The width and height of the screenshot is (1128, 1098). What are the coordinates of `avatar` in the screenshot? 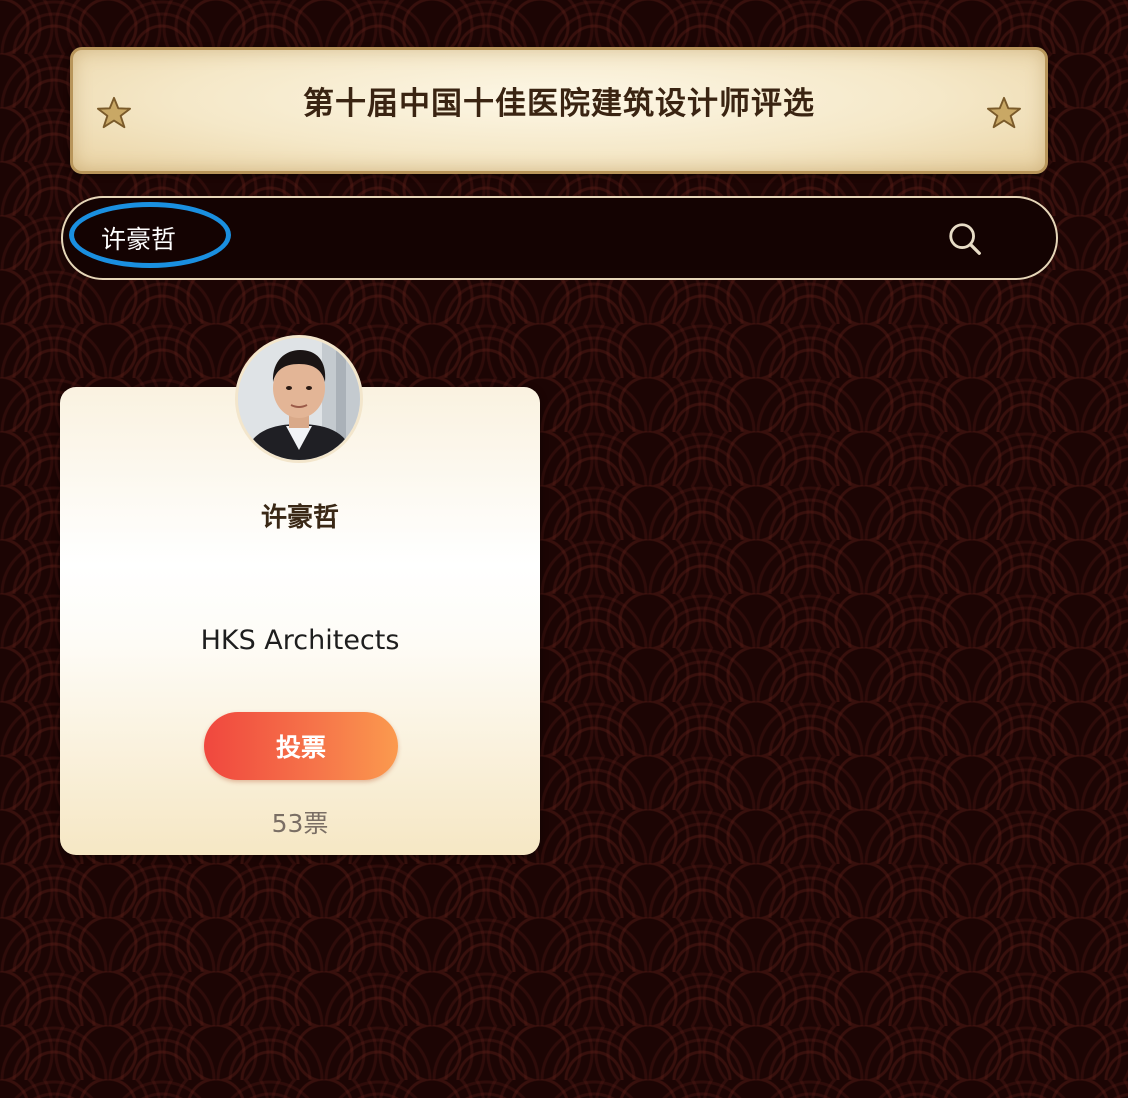 It's located at (299, 399).